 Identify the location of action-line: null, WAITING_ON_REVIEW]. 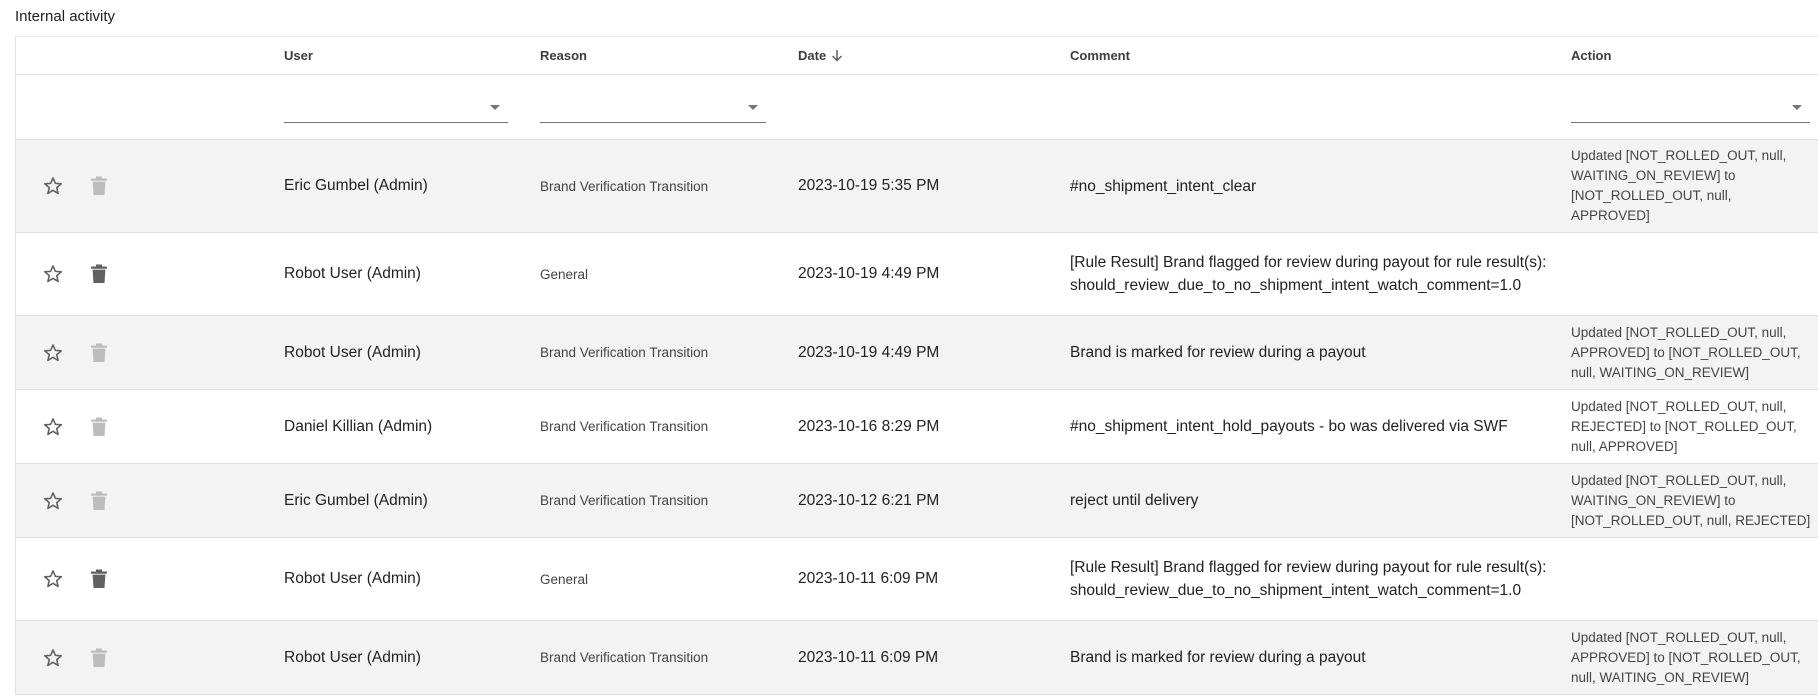
(1660, 677).